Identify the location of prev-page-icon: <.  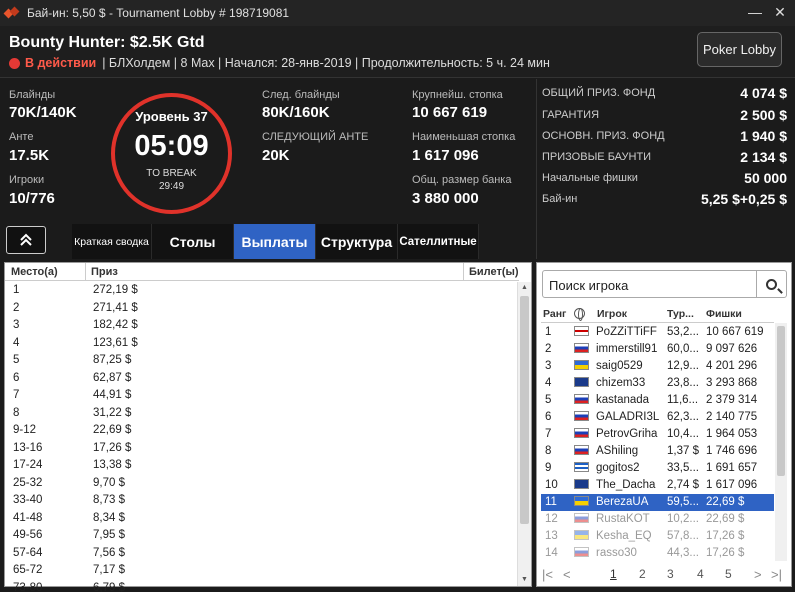
(567, 574).